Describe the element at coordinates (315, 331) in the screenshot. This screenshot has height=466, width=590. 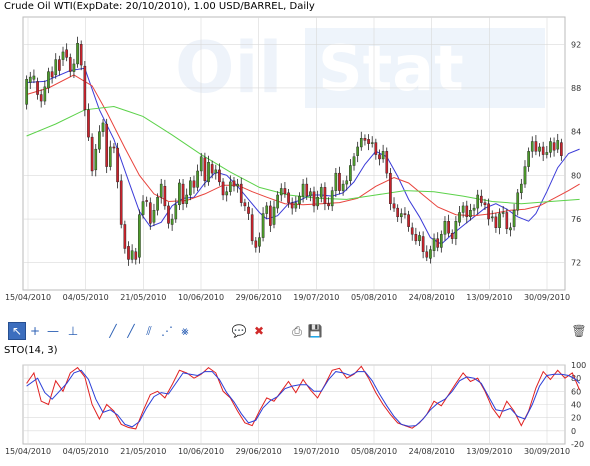
I see `save-icon: 💾` at that location.